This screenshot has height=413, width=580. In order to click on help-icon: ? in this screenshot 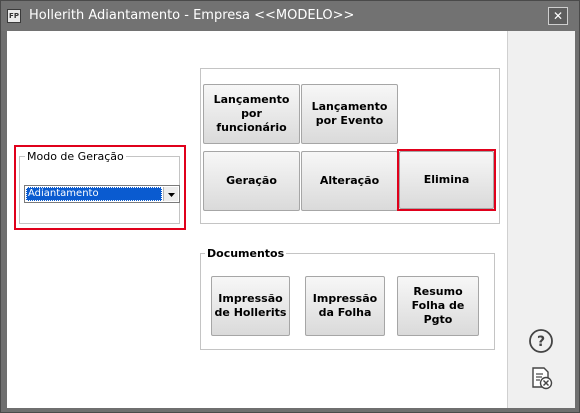, I will do `click(541, 341)`.